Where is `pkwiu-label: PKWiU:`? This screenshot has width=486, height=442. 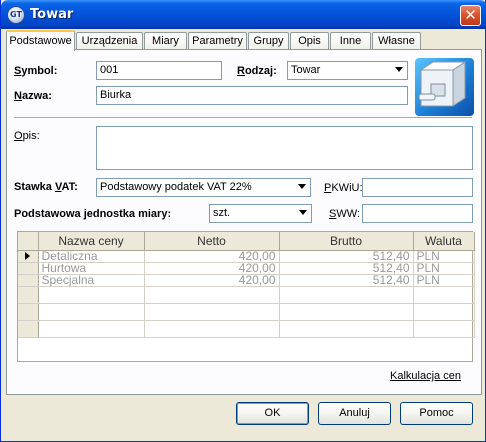 pkwiu-label: PKWiU: is located at coordinates (343, 188).